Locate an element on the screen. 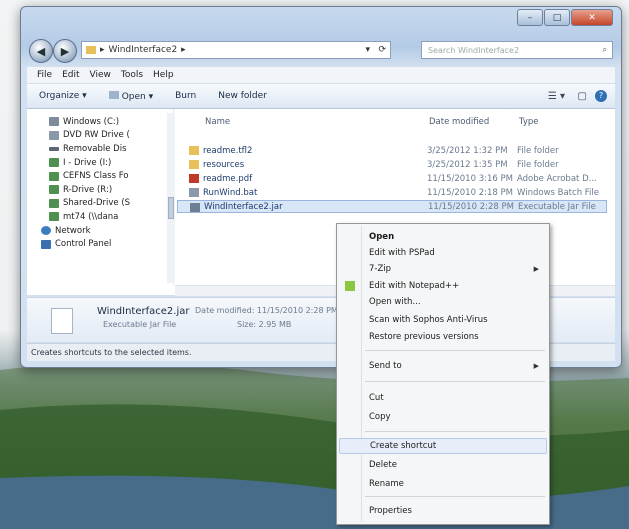  search-icon: ⌕ is located at coordinates (604, 49).